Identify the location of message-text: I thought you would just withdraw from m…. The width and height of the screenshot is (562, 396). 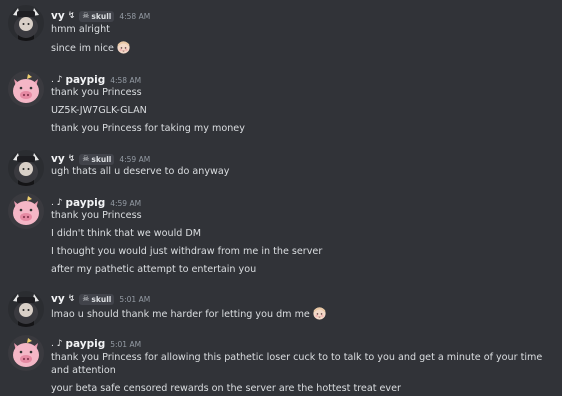
(187, 251).